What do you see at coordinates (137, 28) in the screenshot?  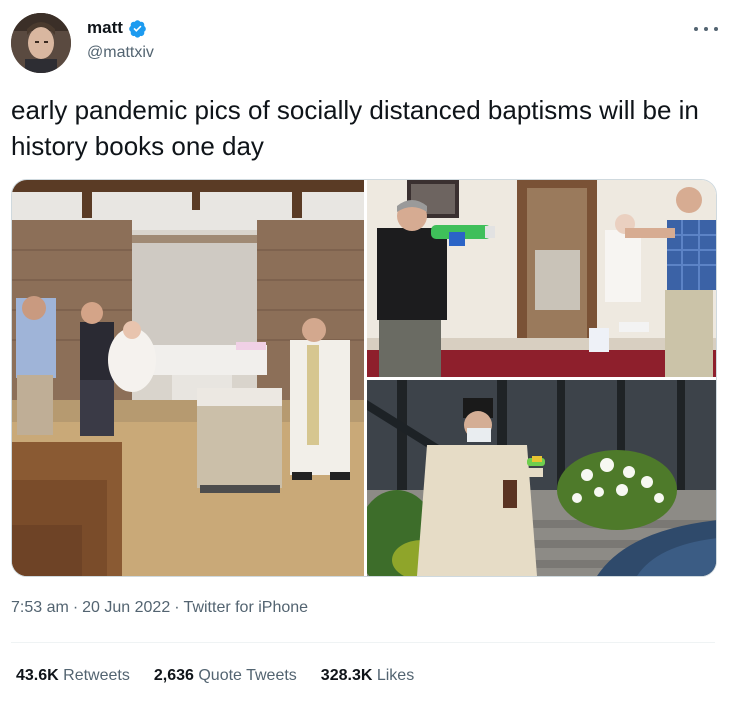 I see `verified-badge-icon` at bounding box center [137, 28].